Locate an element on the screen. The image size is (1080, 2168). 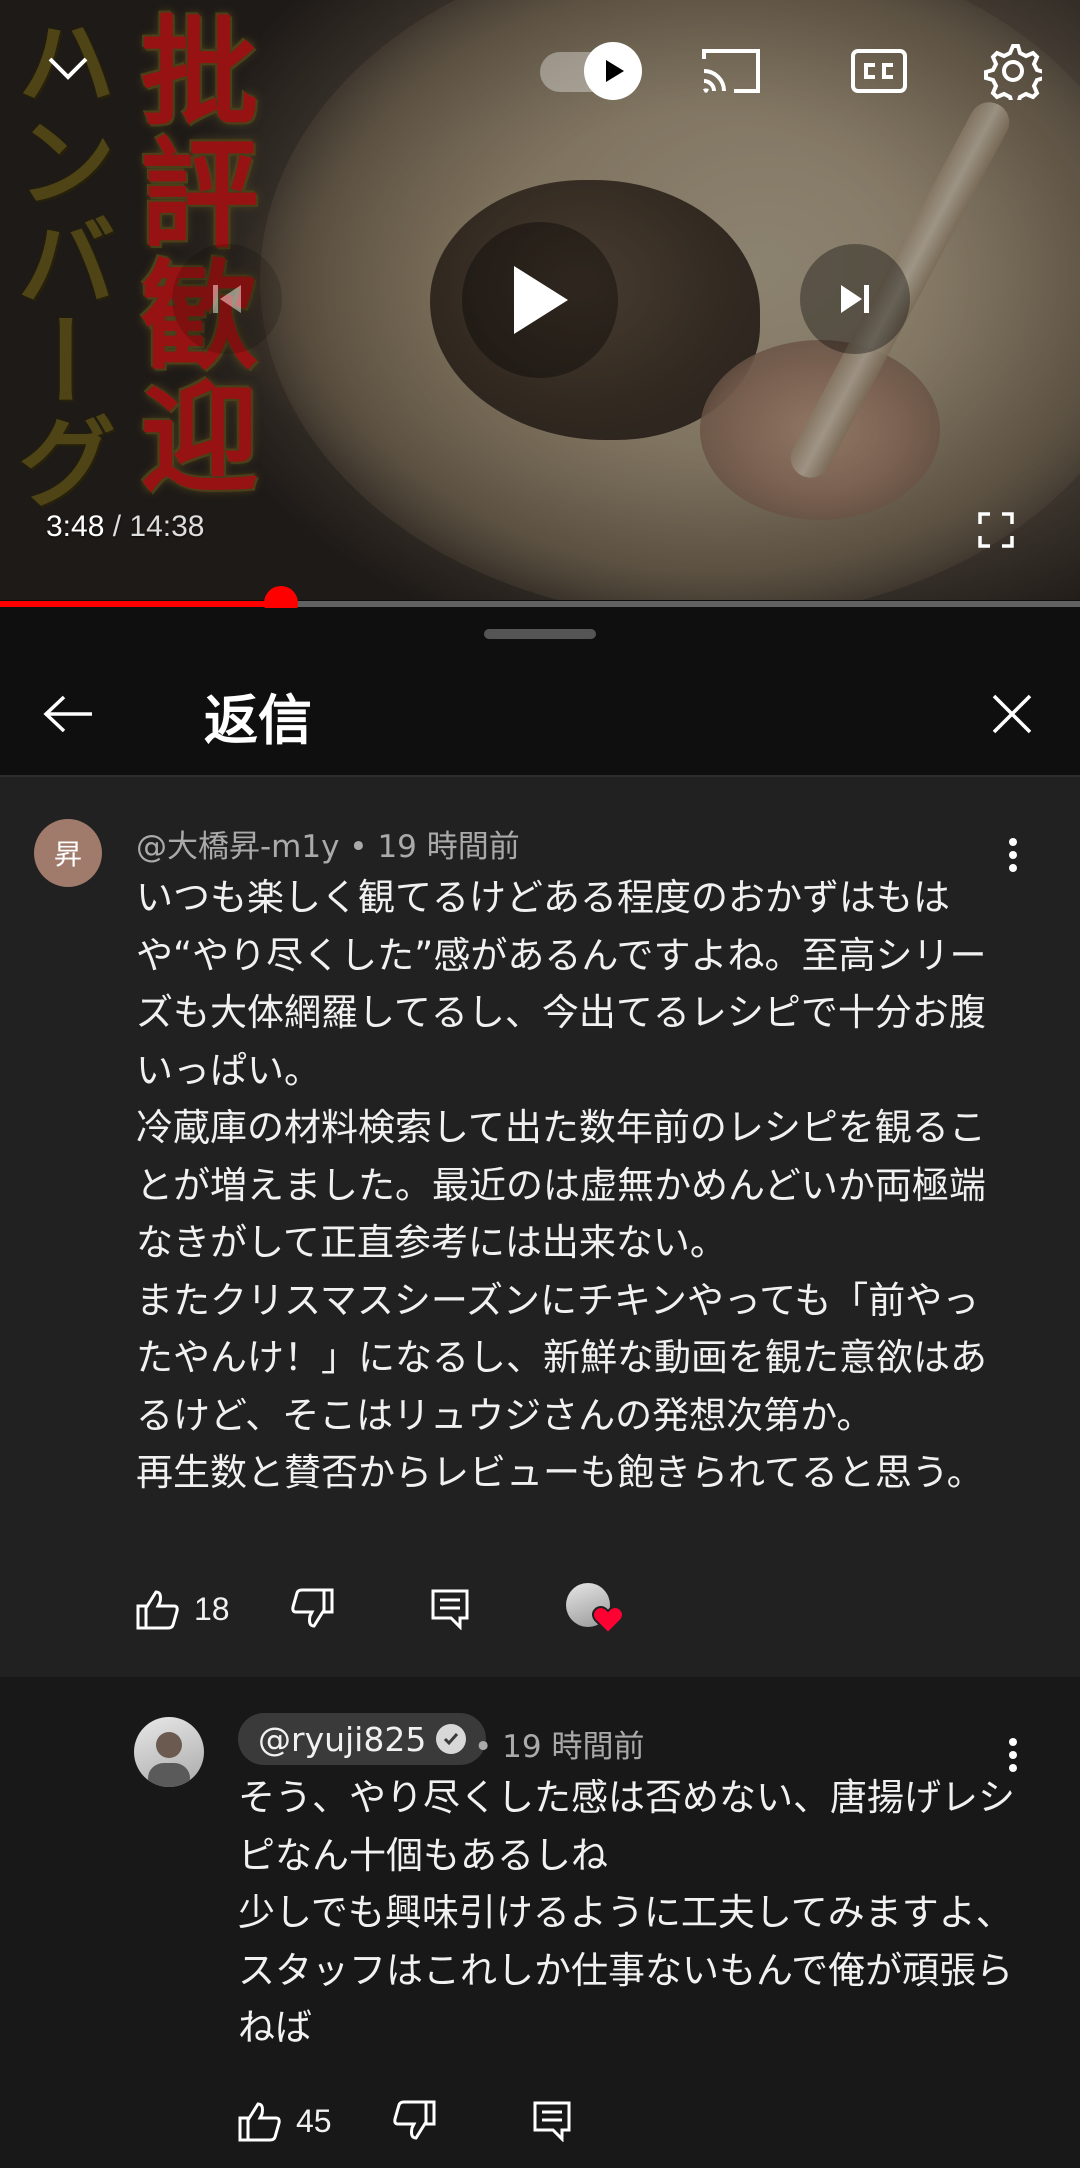
skip-previous-icon is located at coordinates (227, 299).